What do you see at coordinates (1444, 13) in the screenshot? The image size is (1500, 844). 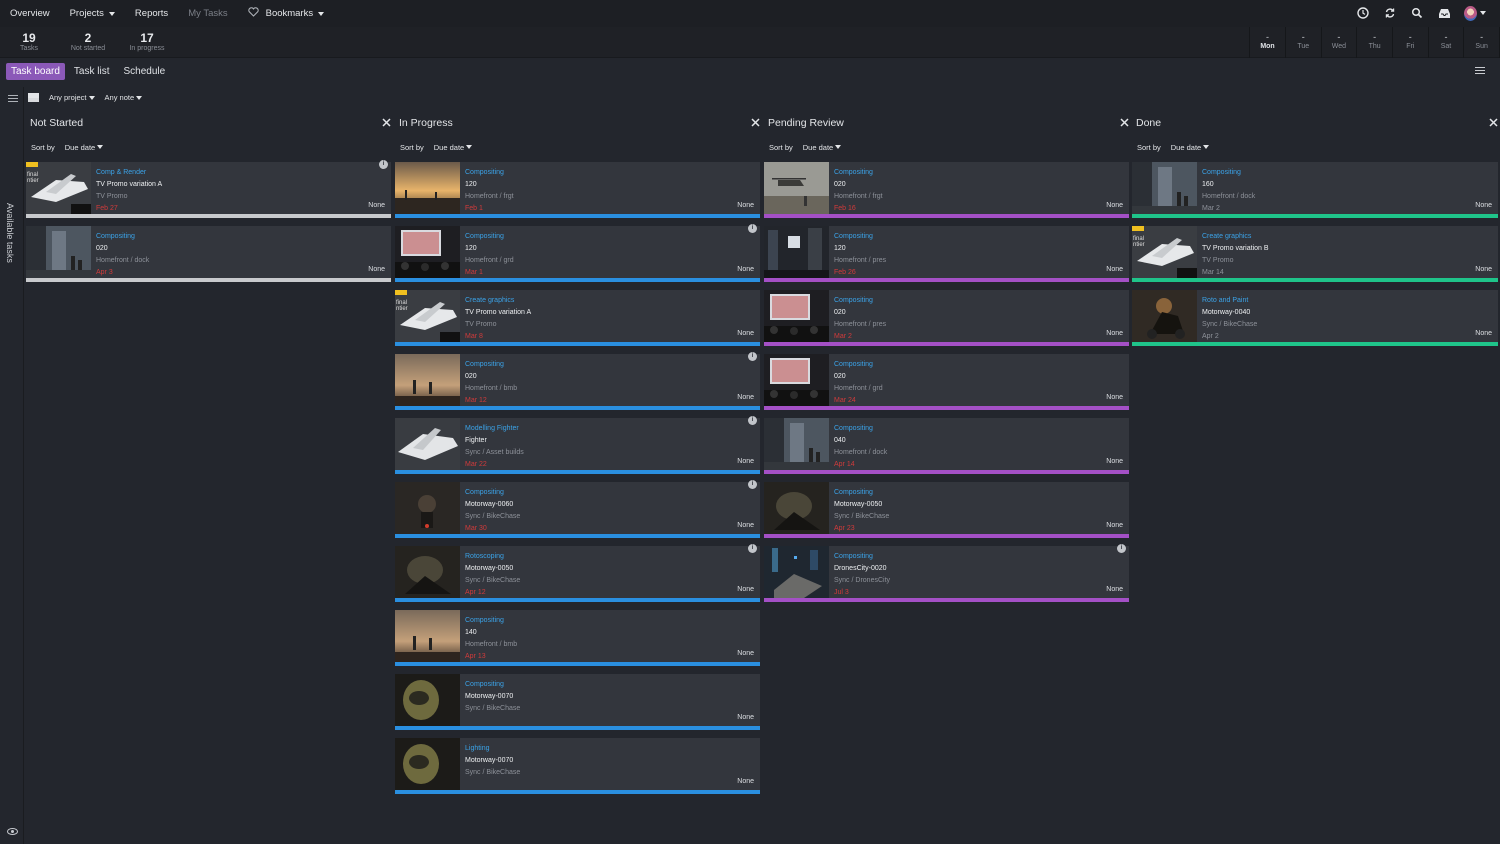 I see `inbox-icon` at bounding box center [1444, 13].